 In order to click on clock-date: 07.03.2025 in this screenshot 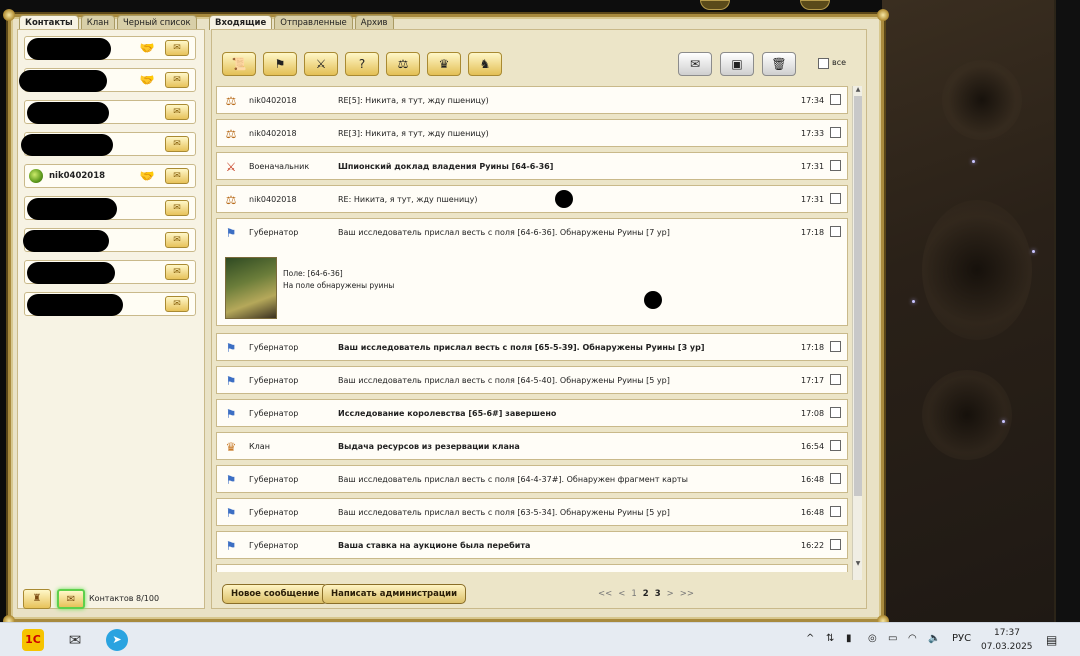, I will do `click(1007, 647)`.